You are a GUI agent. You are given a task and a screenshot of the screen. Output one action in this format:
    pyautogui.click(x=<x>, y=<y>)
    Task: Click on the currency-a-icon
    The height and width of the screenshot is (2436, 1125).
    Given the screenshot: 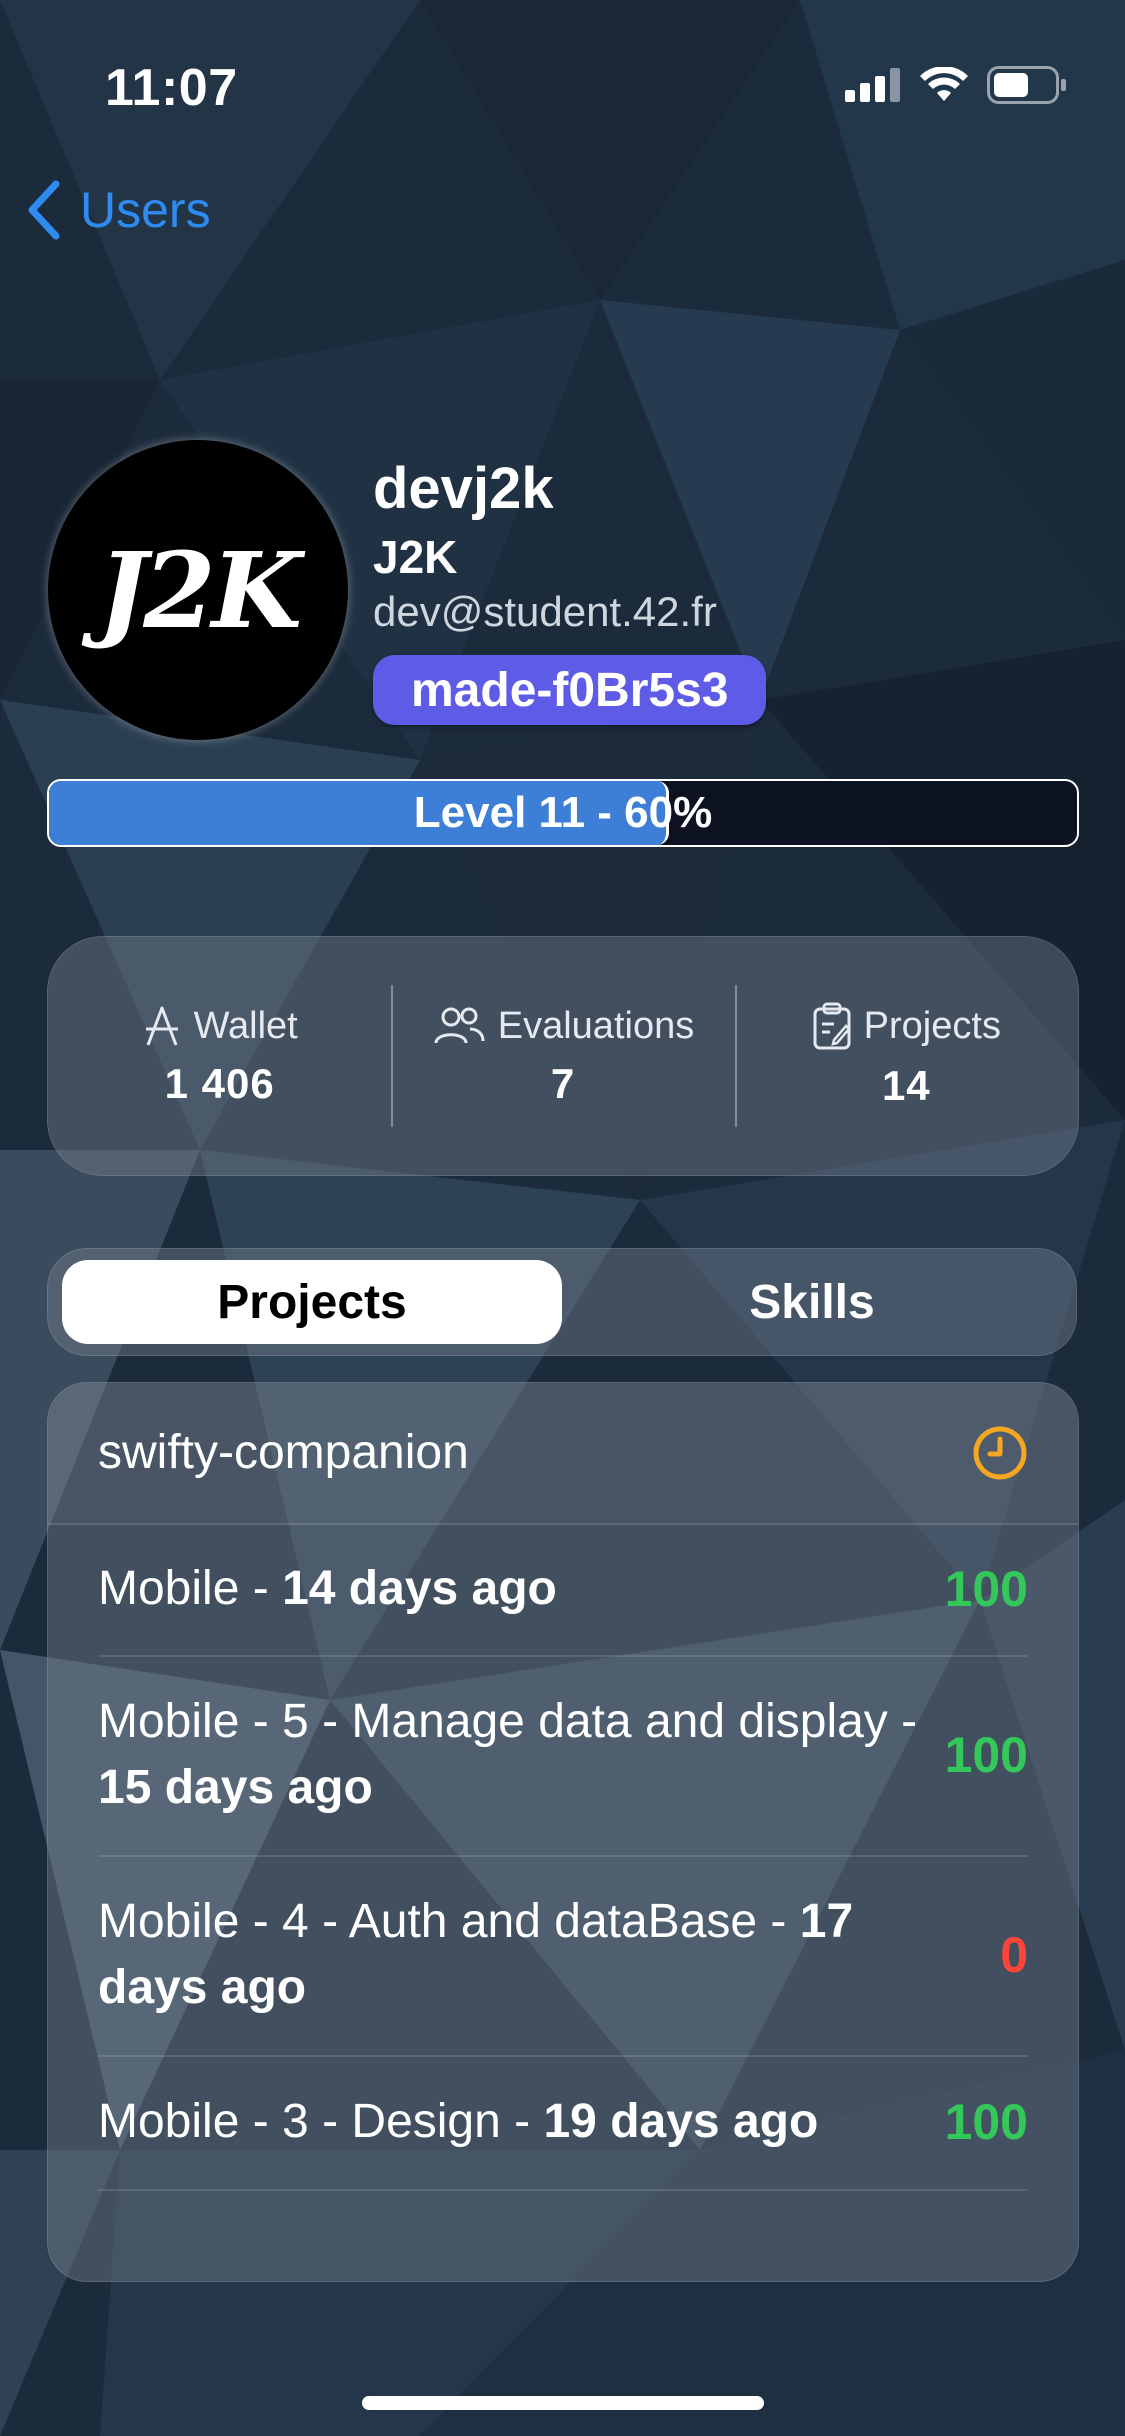 What is the action you would take?
    pyautogui.click(x=161, y=1026)
    